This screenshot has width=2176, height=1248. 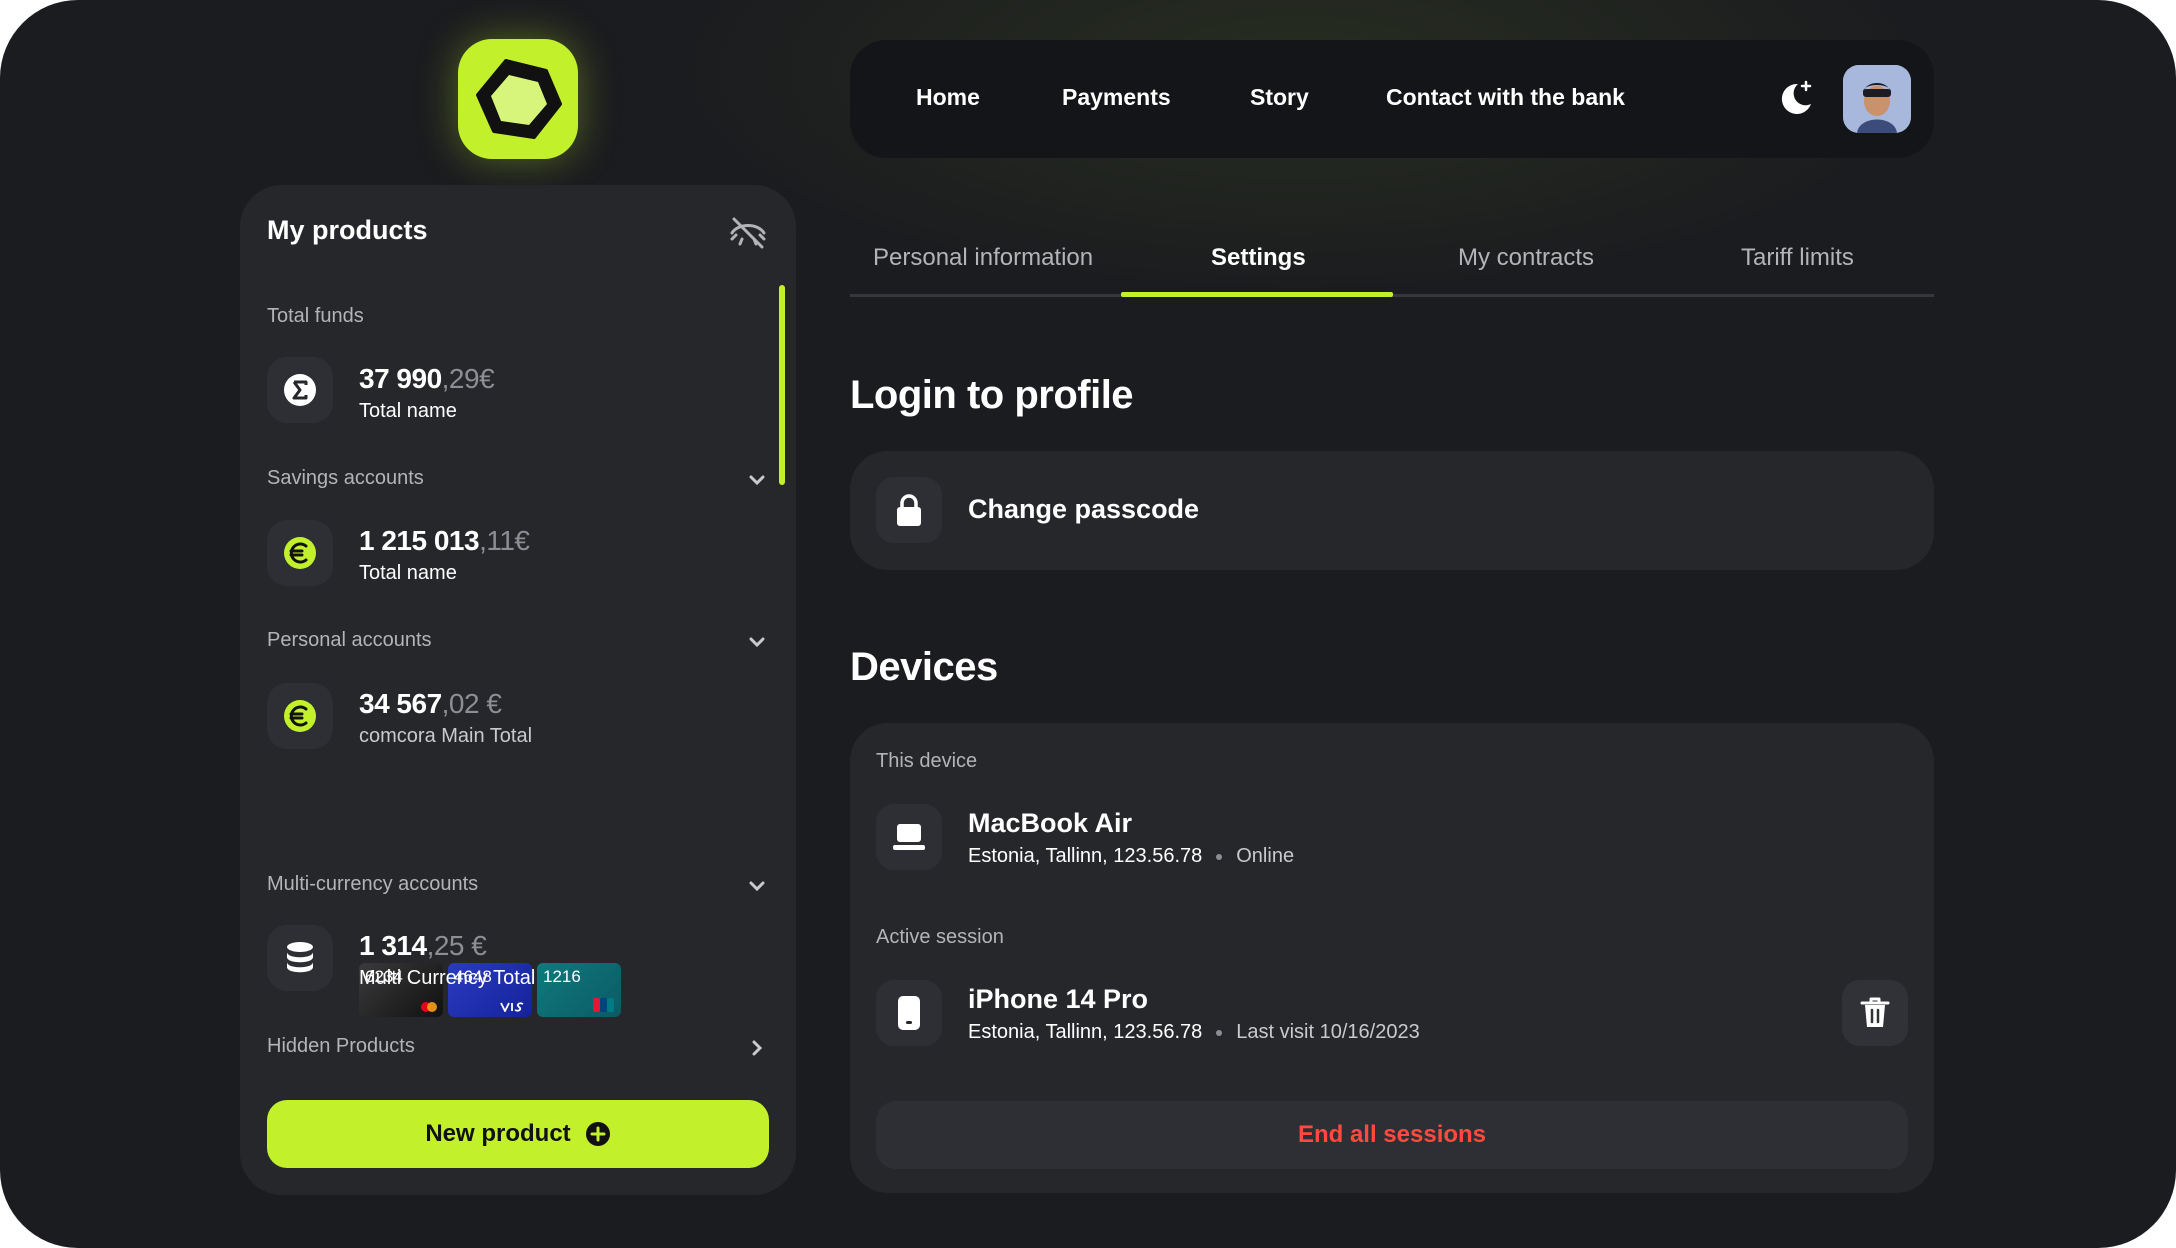 I want to click on new-product-button: New product, so click(x=518, y=1134).